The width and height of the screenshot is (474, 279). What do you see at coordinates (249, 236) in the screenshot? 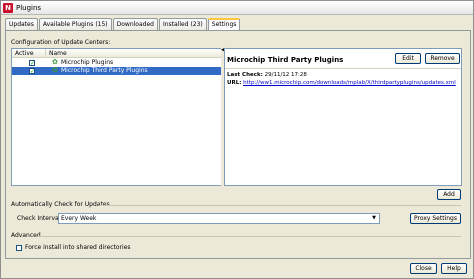
I see `advanced-separator` at bounding box center [249, 236].